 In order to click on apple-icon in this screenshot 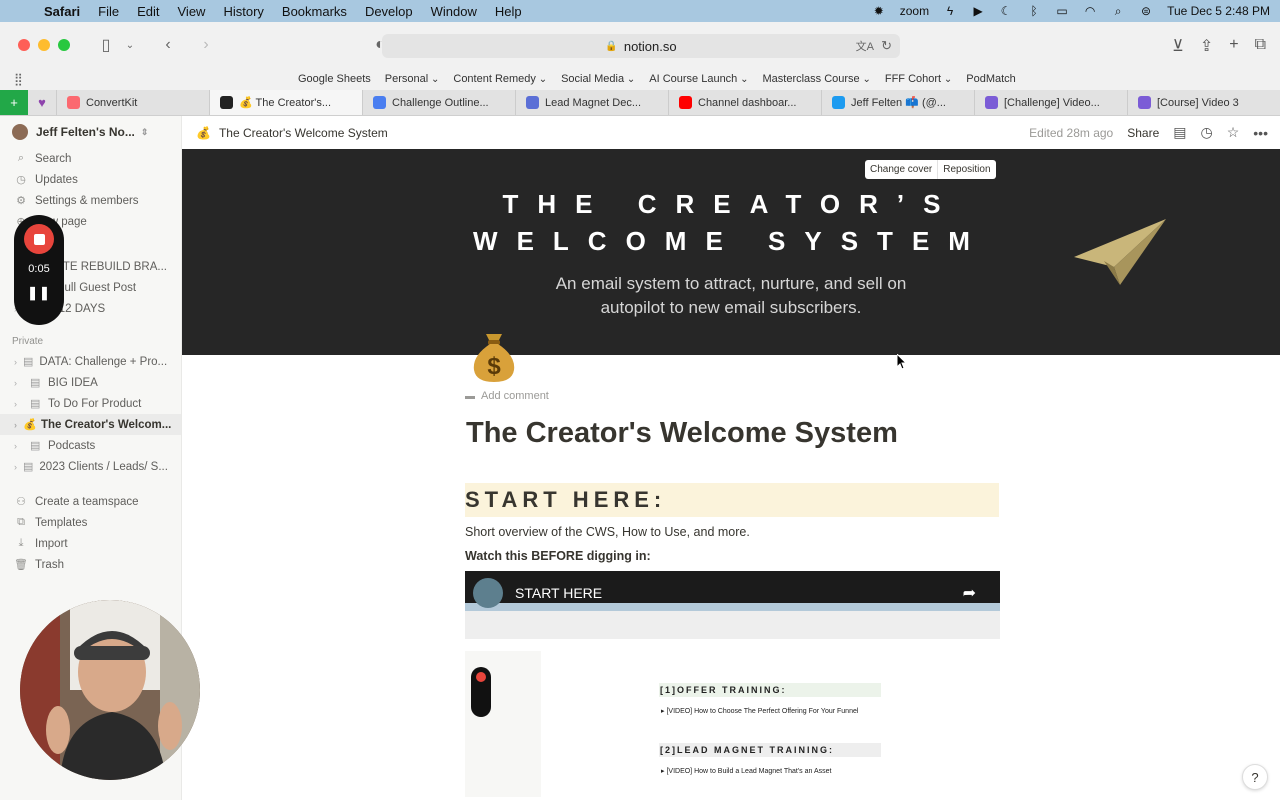, I will do `click(25, 11)`.